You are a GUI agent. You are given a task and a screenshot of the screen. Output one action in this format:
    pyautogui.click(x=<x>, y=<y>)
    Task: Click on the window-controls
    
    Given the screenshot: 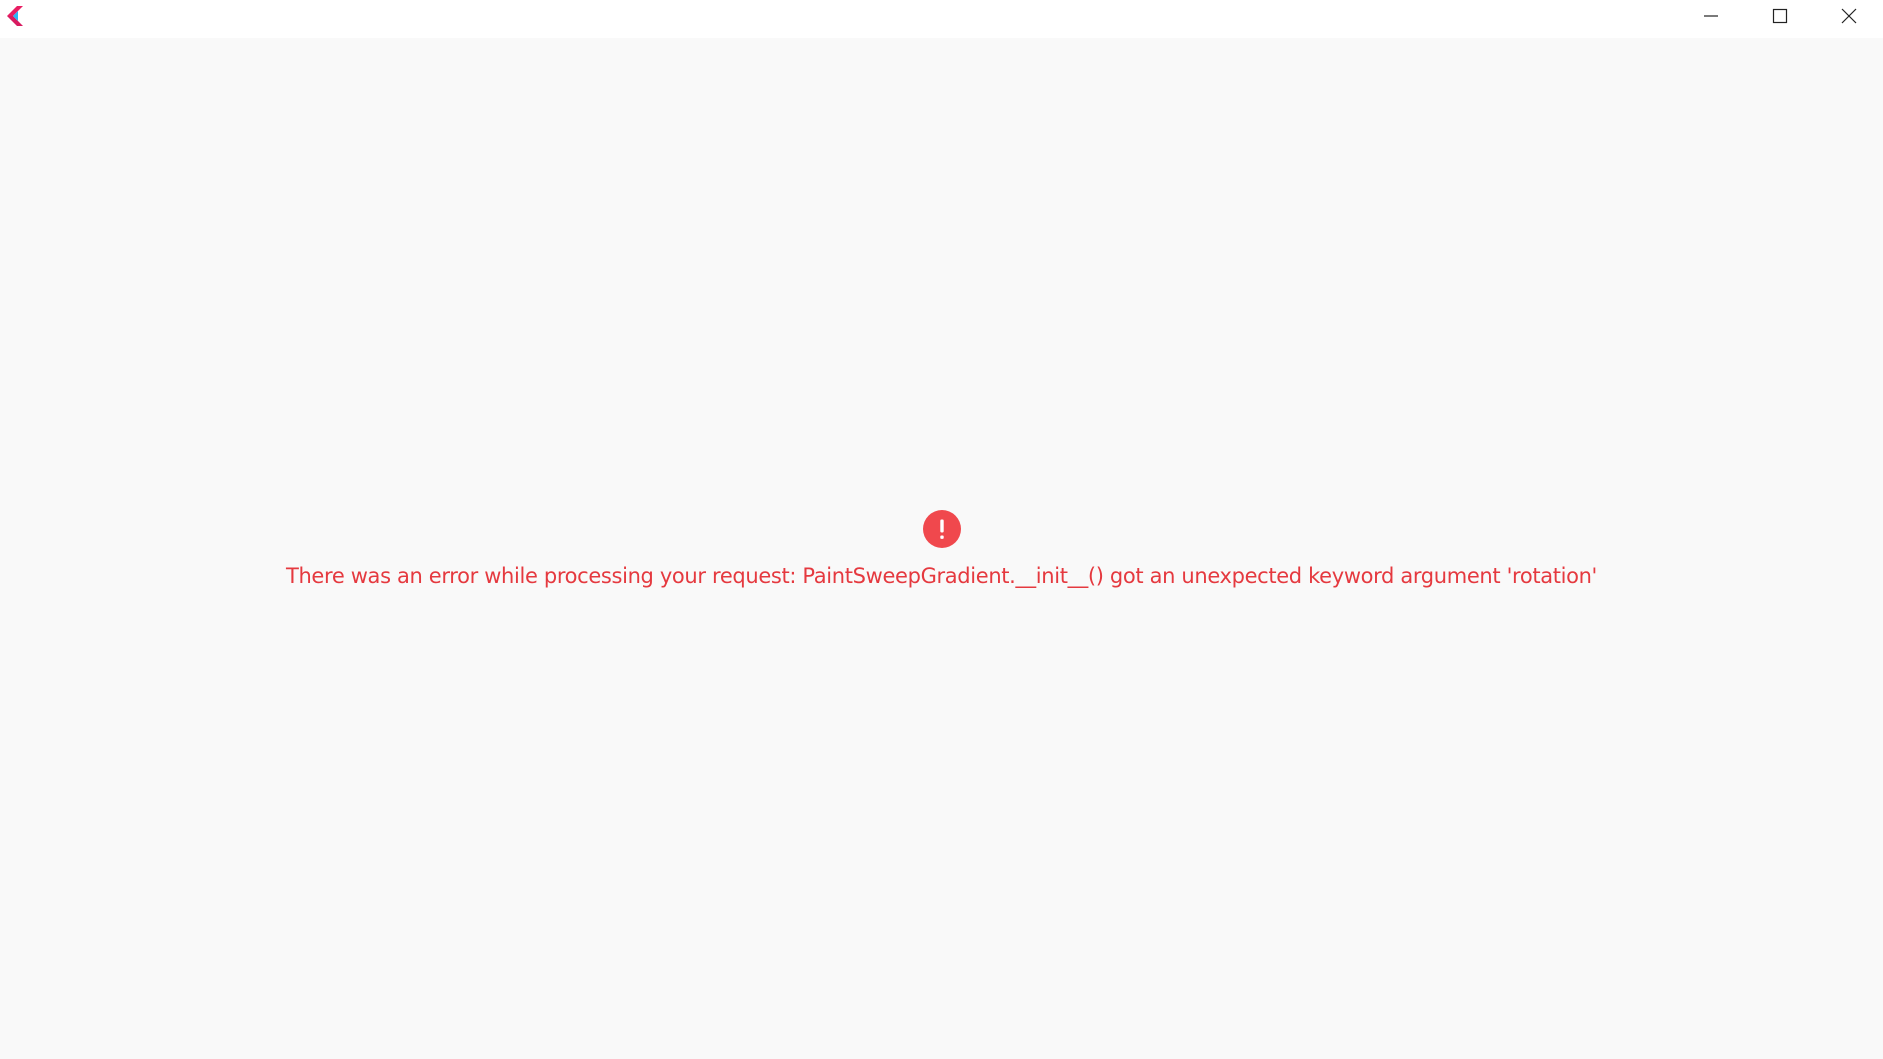 What is the action you would take?
    pyautogui.click(x=1779, y=16)
    